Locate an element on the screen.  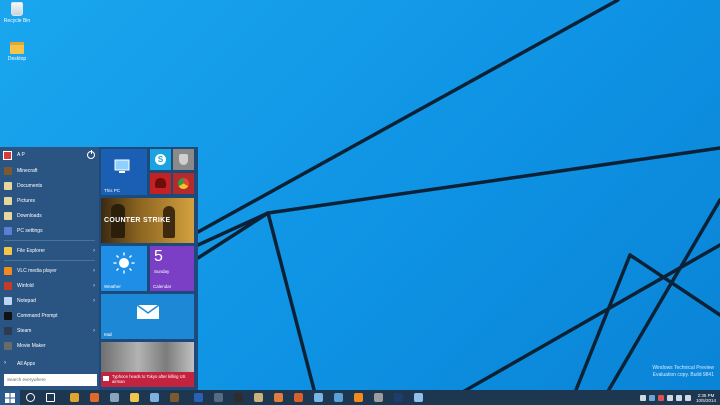
search-icon is located at coordinates (30, 397).